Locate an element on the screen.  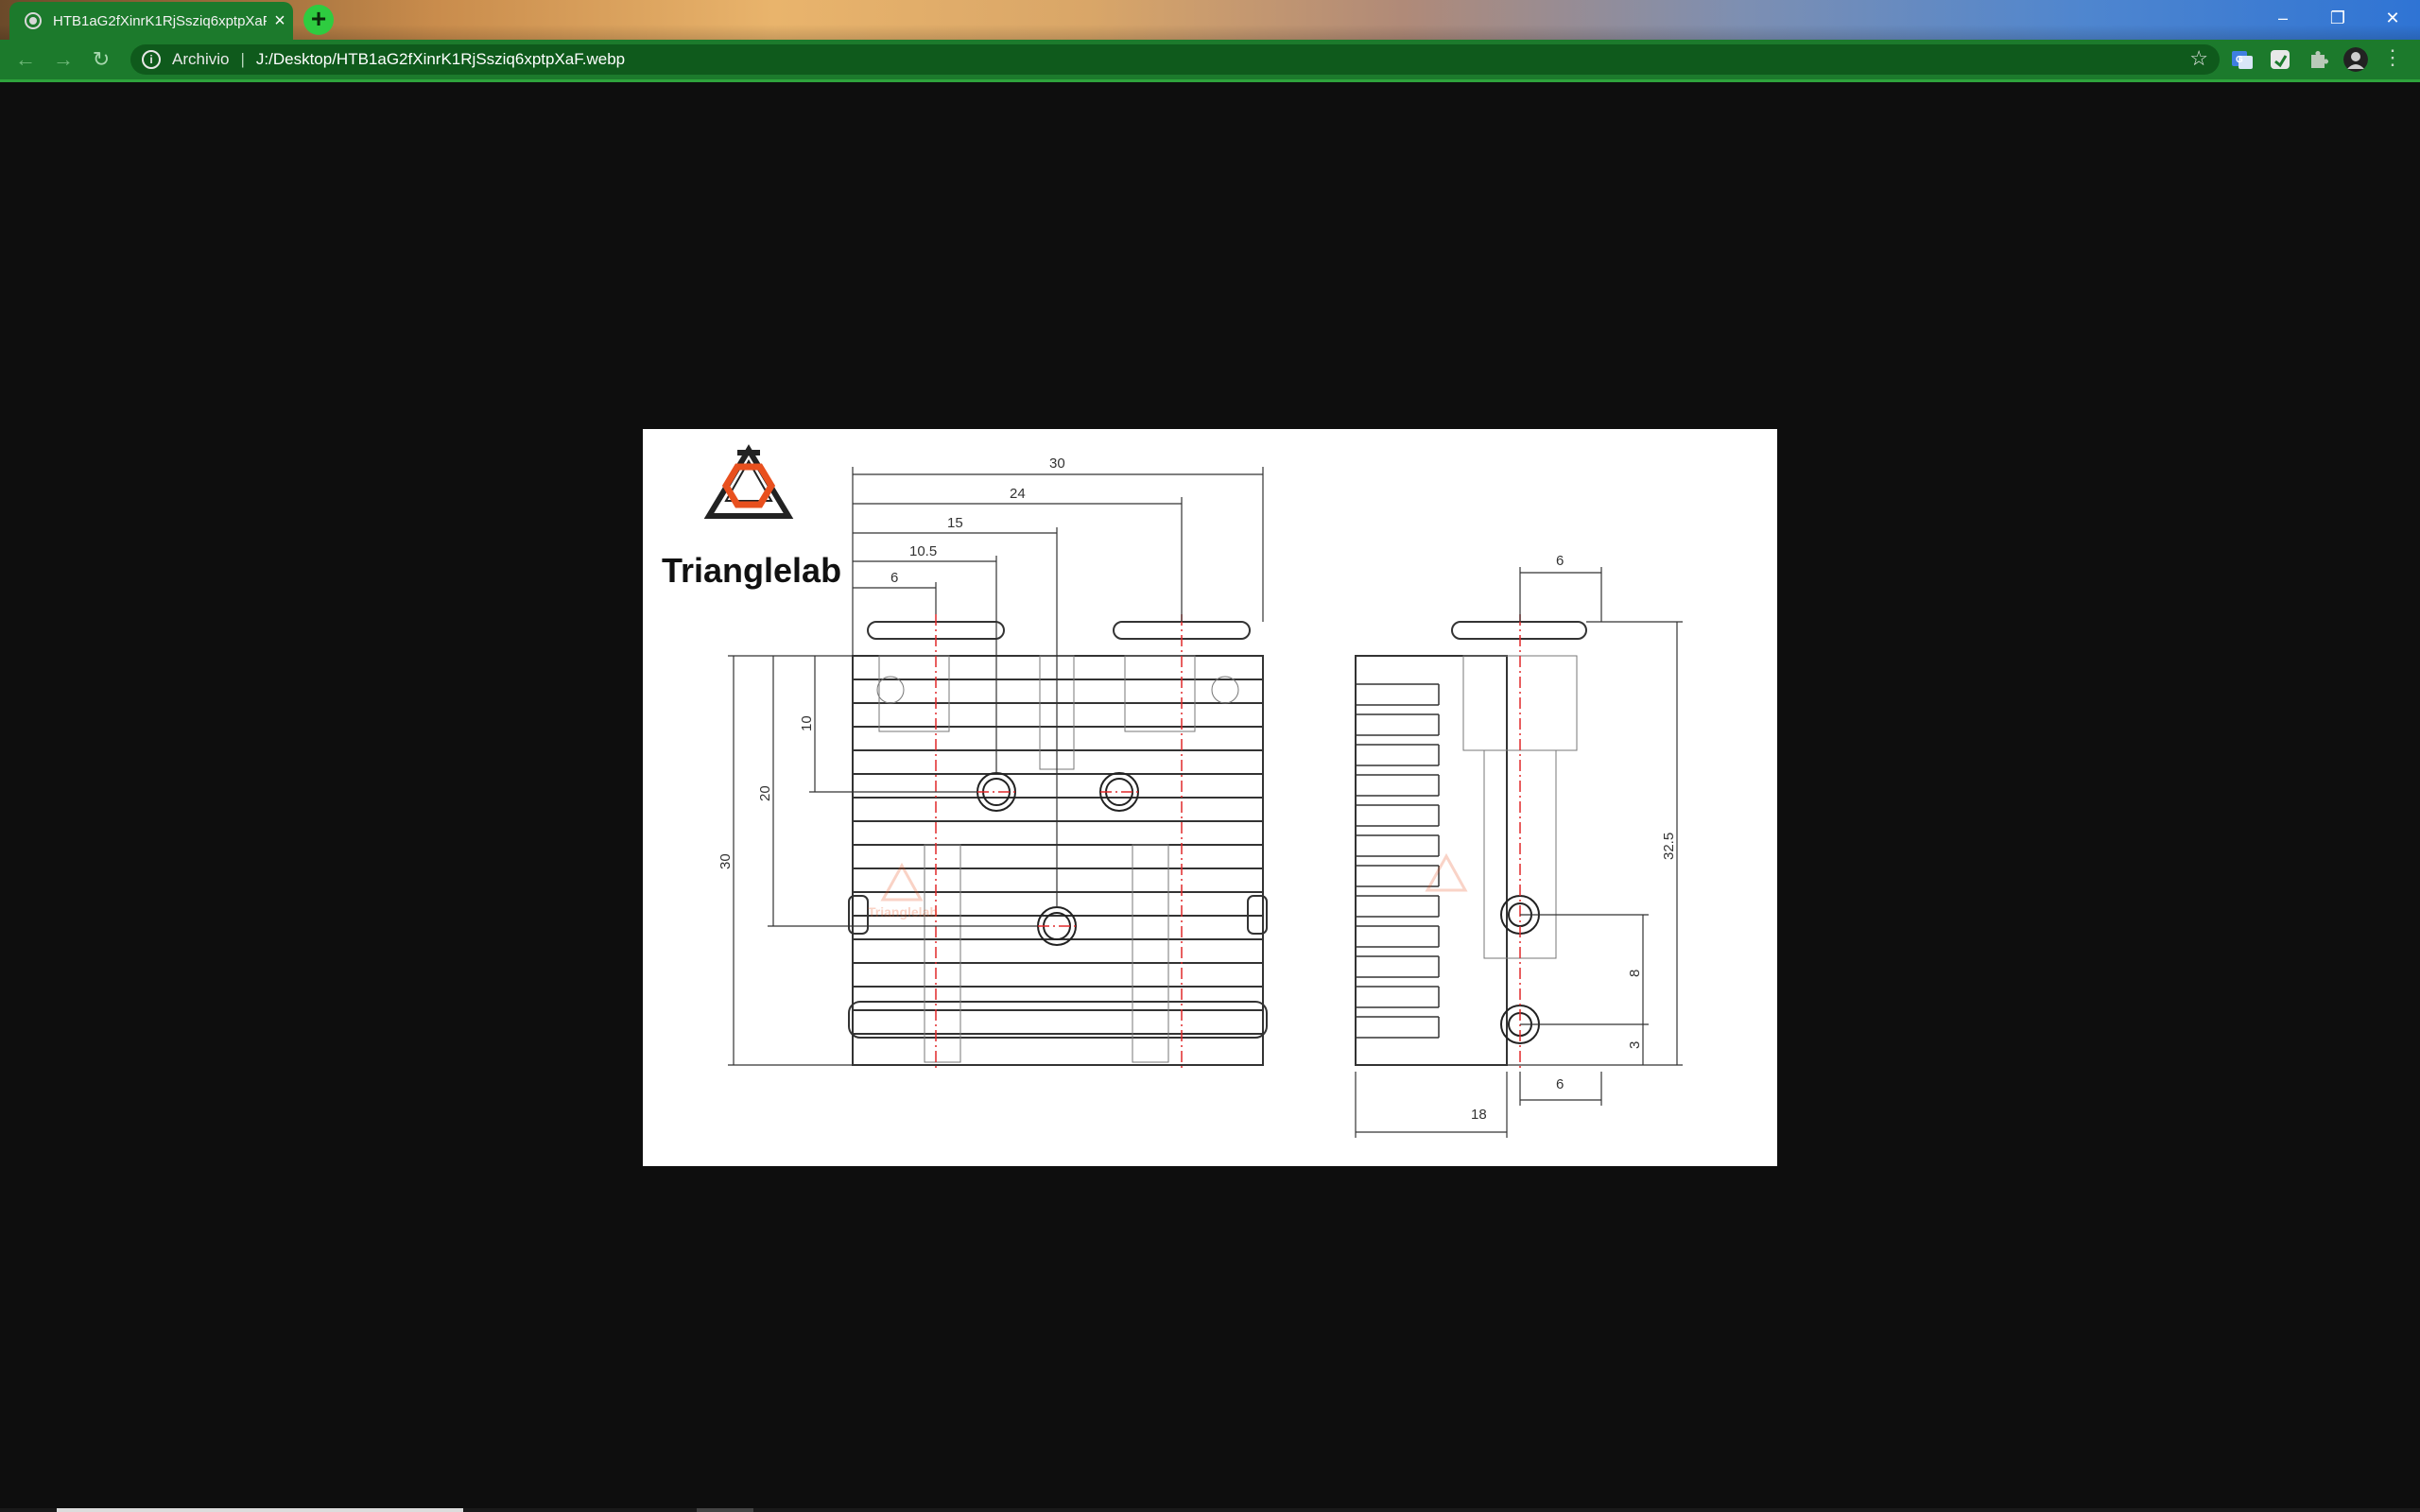
save-extension-icon is located at coordinates (2280, 59).